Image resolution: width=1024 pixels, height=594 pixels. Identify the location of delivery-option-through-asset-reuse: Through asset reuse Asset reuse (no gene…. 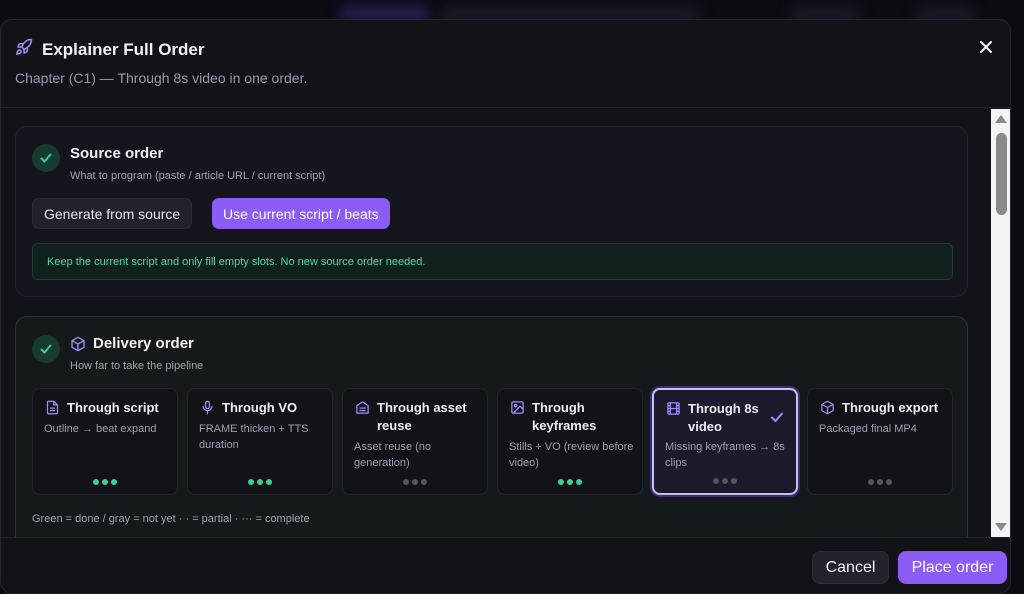
(415, 441).